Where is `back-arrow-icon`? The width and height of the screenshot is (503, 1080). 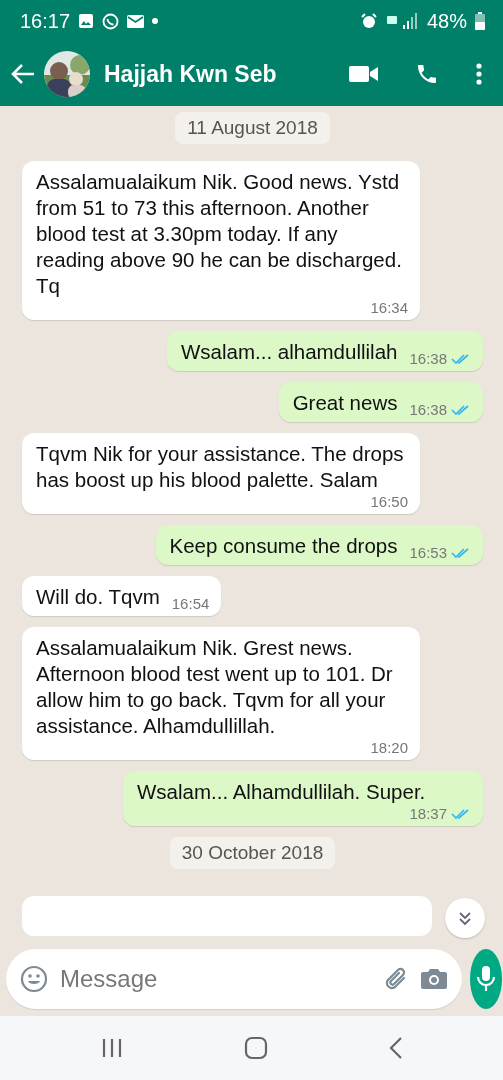 back-arrow-icon is located at coordinates (23, 74).